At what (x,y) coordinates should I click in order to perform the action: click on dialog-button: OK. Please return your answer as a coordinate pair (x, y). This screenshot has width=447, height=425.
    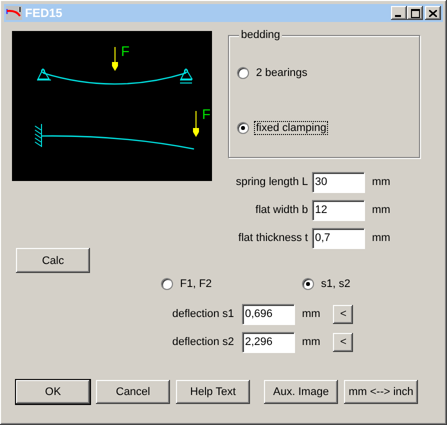
    Looking at the image, I should click on (53, 392).